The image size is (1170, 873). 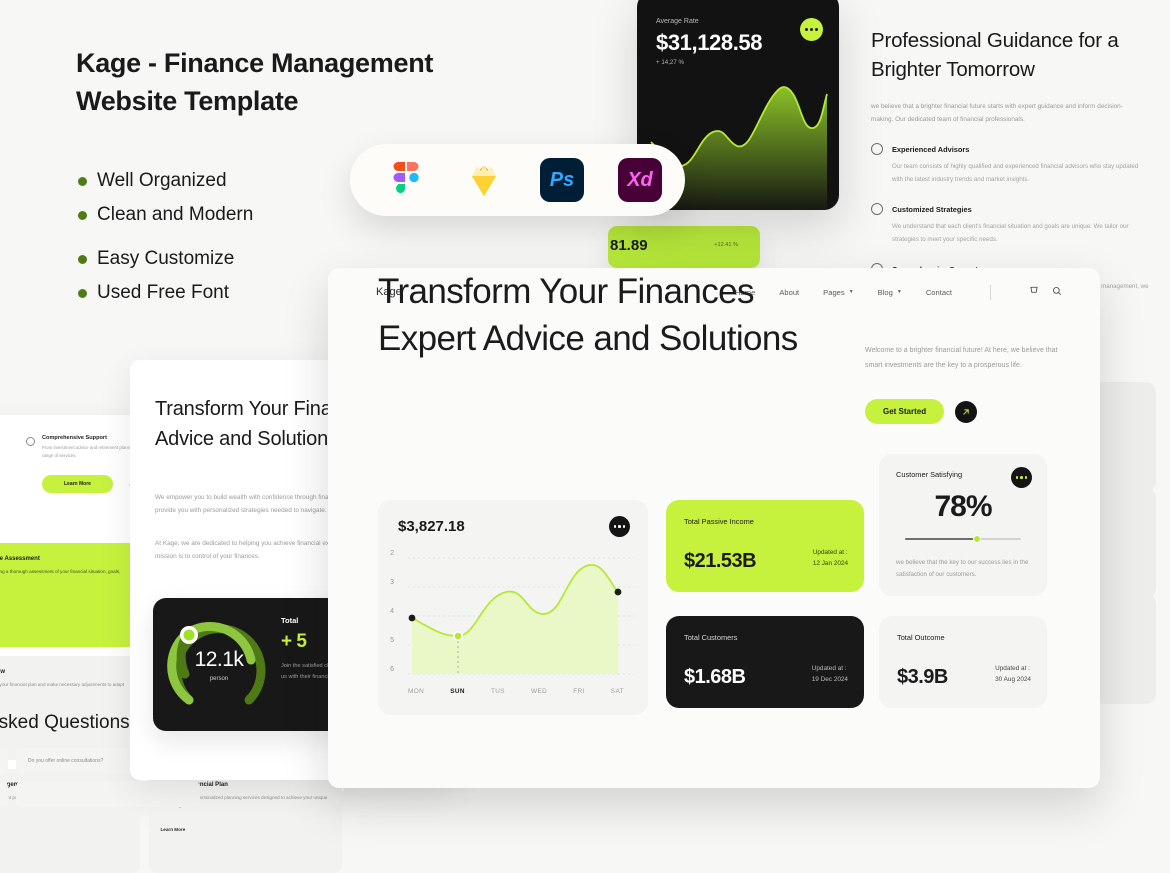 What do you see at coordinates (719, 521) in the screenshot?
I see `card-title: Total Passive Income` at bounding box center [719, 521].